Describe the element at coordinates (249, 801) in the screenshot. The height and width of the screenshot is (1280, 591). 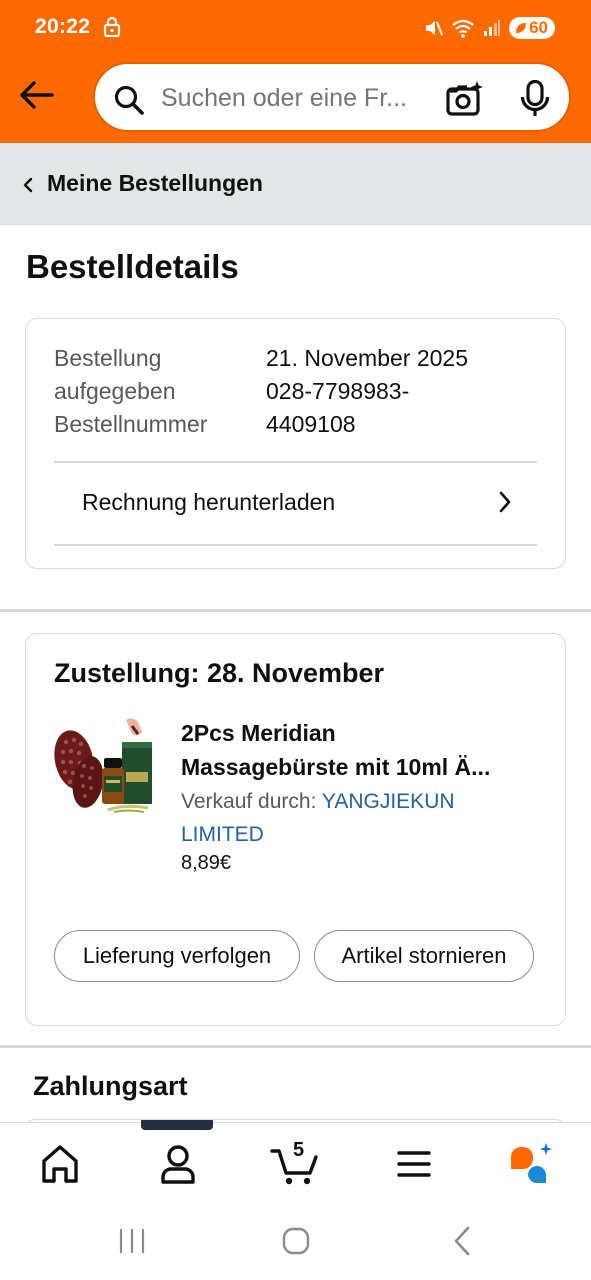
I see `seller-prefix: Verkauf durch:` at that location.